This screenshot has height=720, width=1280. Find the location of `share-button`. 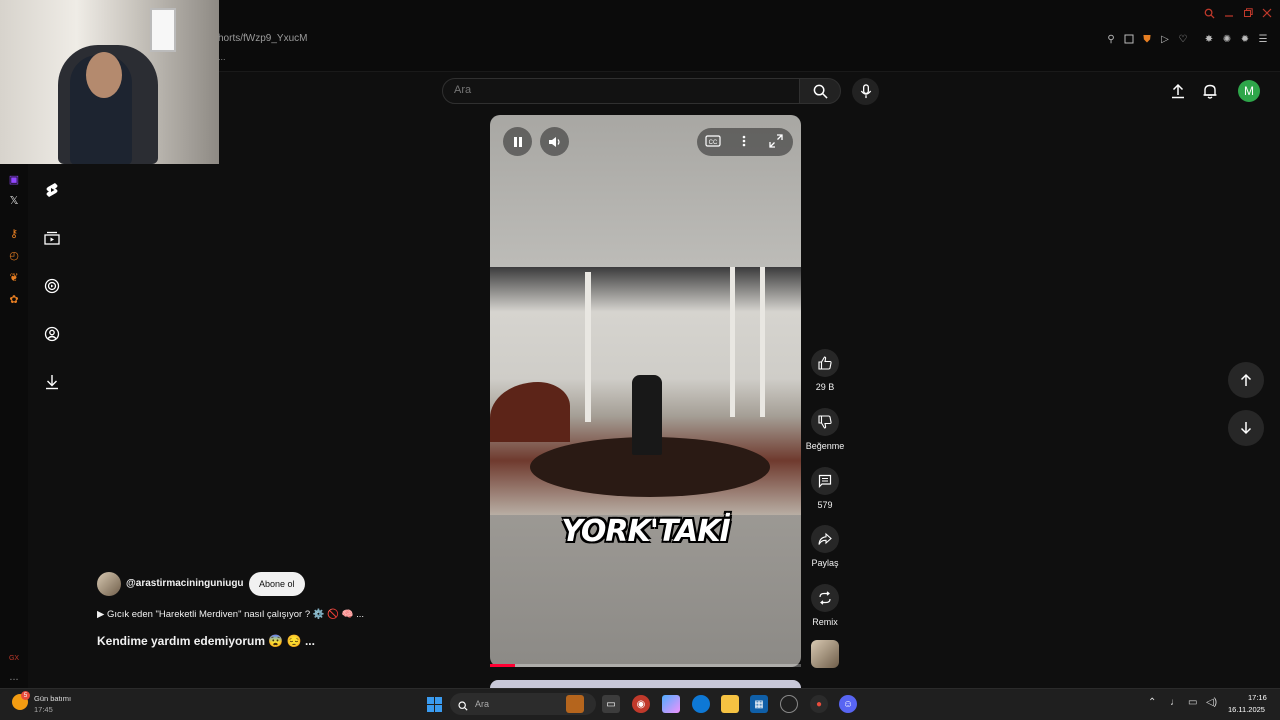

share-button is located at coordinates (825, 539).